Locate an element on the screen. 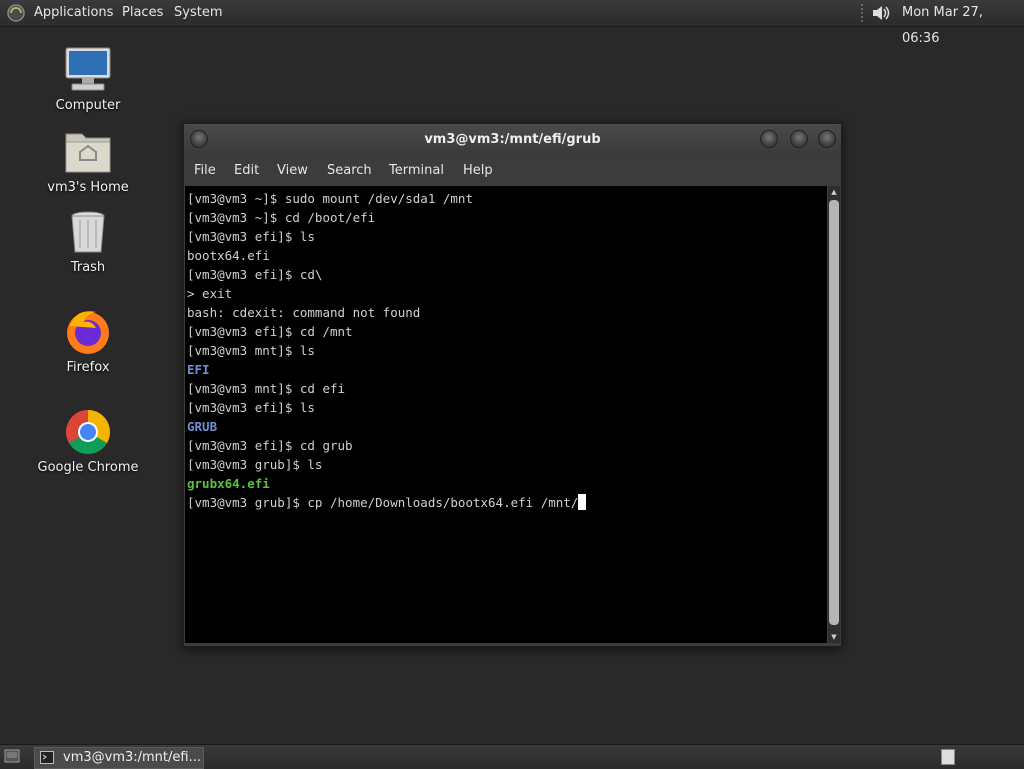 The height and width of the screenshot is (769, 1024). terminal-line: [vm3@vm3 grub]$ ls is located at coordinates (254, 464).